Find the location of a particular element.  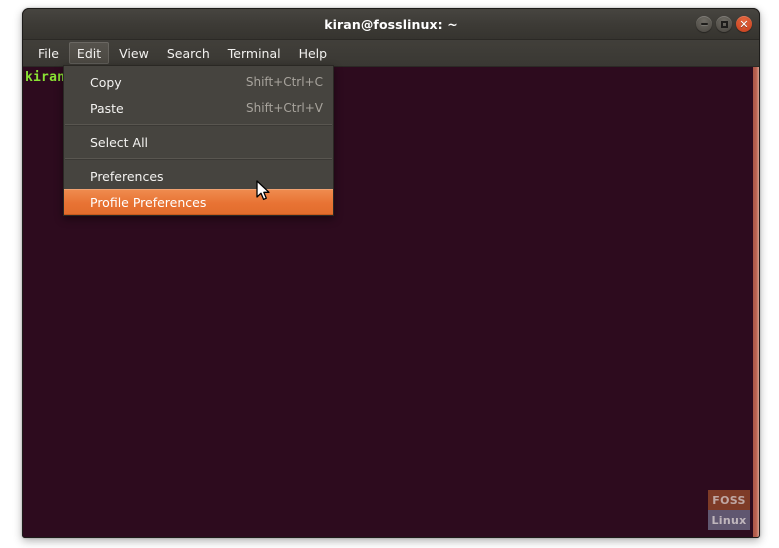

menu-item-paste: Paste Shift+Ctrl+V is located at coordinates (198, 108).